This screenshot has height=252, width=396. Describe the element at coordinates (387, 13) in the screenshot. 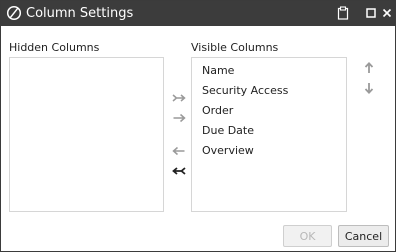

I see `close-icon` at that location.